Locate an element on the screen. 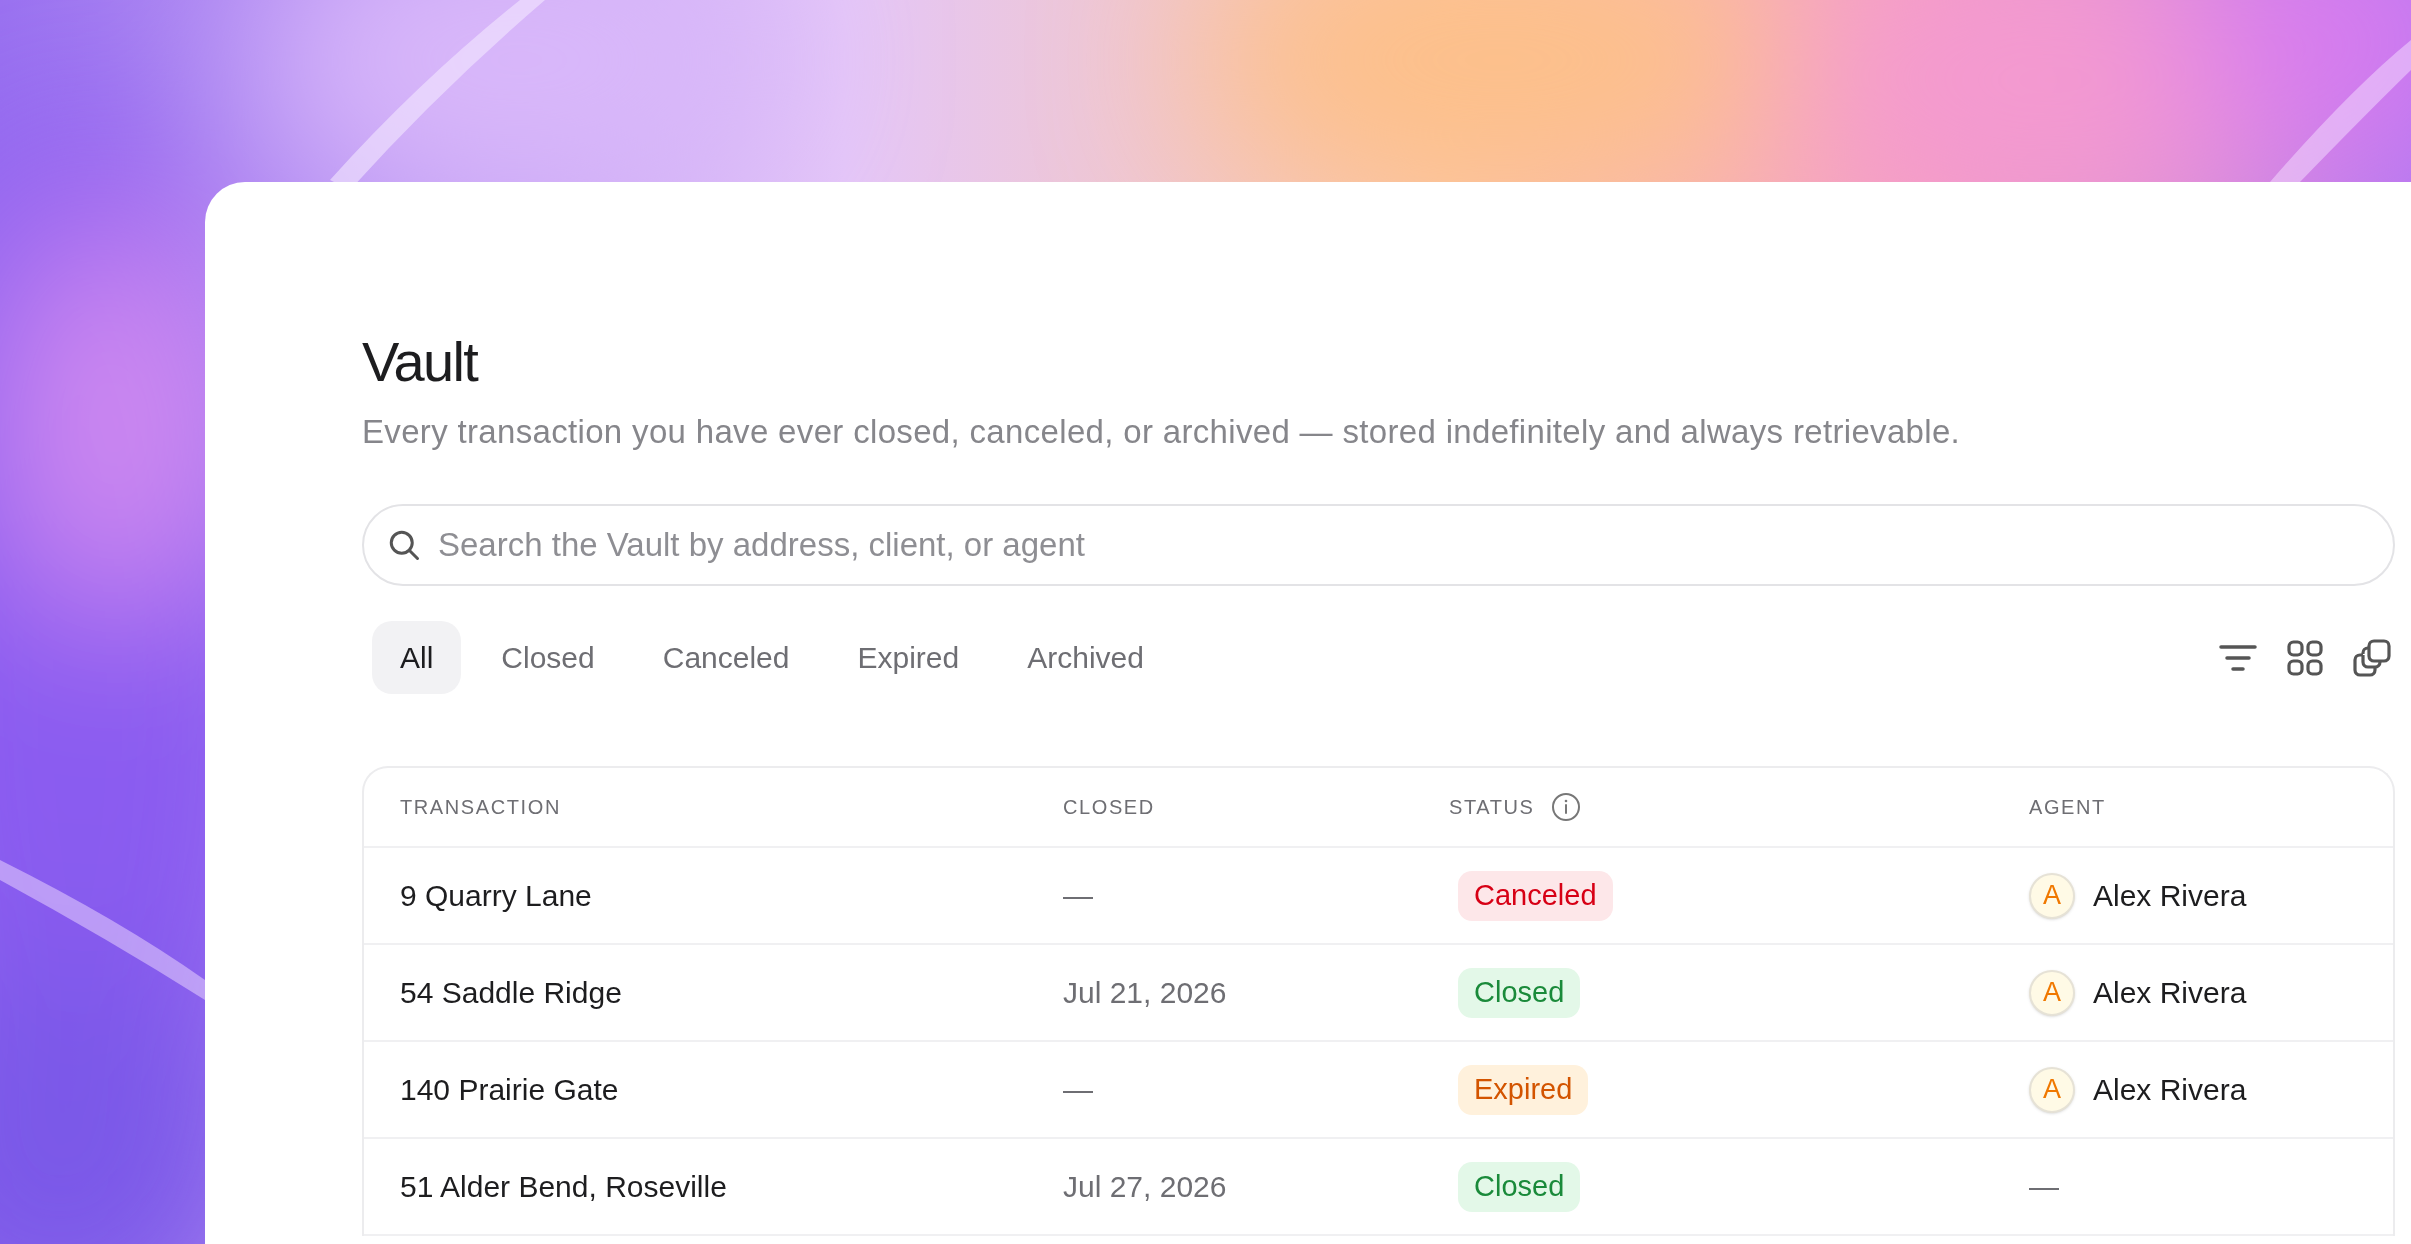  page-title: Vault is located at coordinates (420, 362).